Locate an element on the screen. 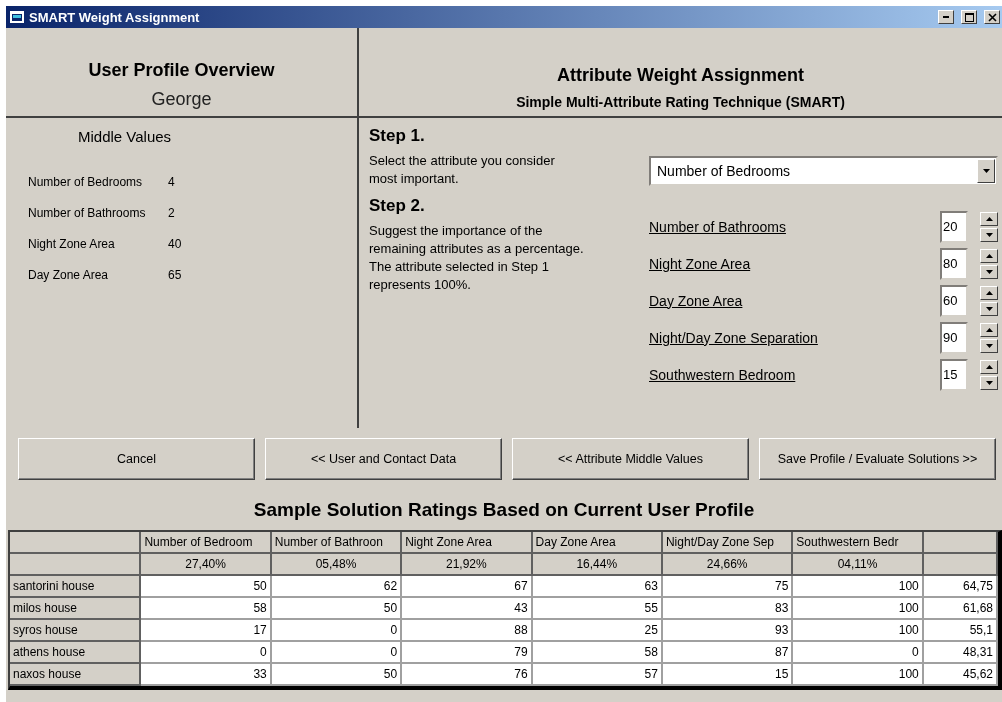  user-name: George is located at coordinates (181, 99).